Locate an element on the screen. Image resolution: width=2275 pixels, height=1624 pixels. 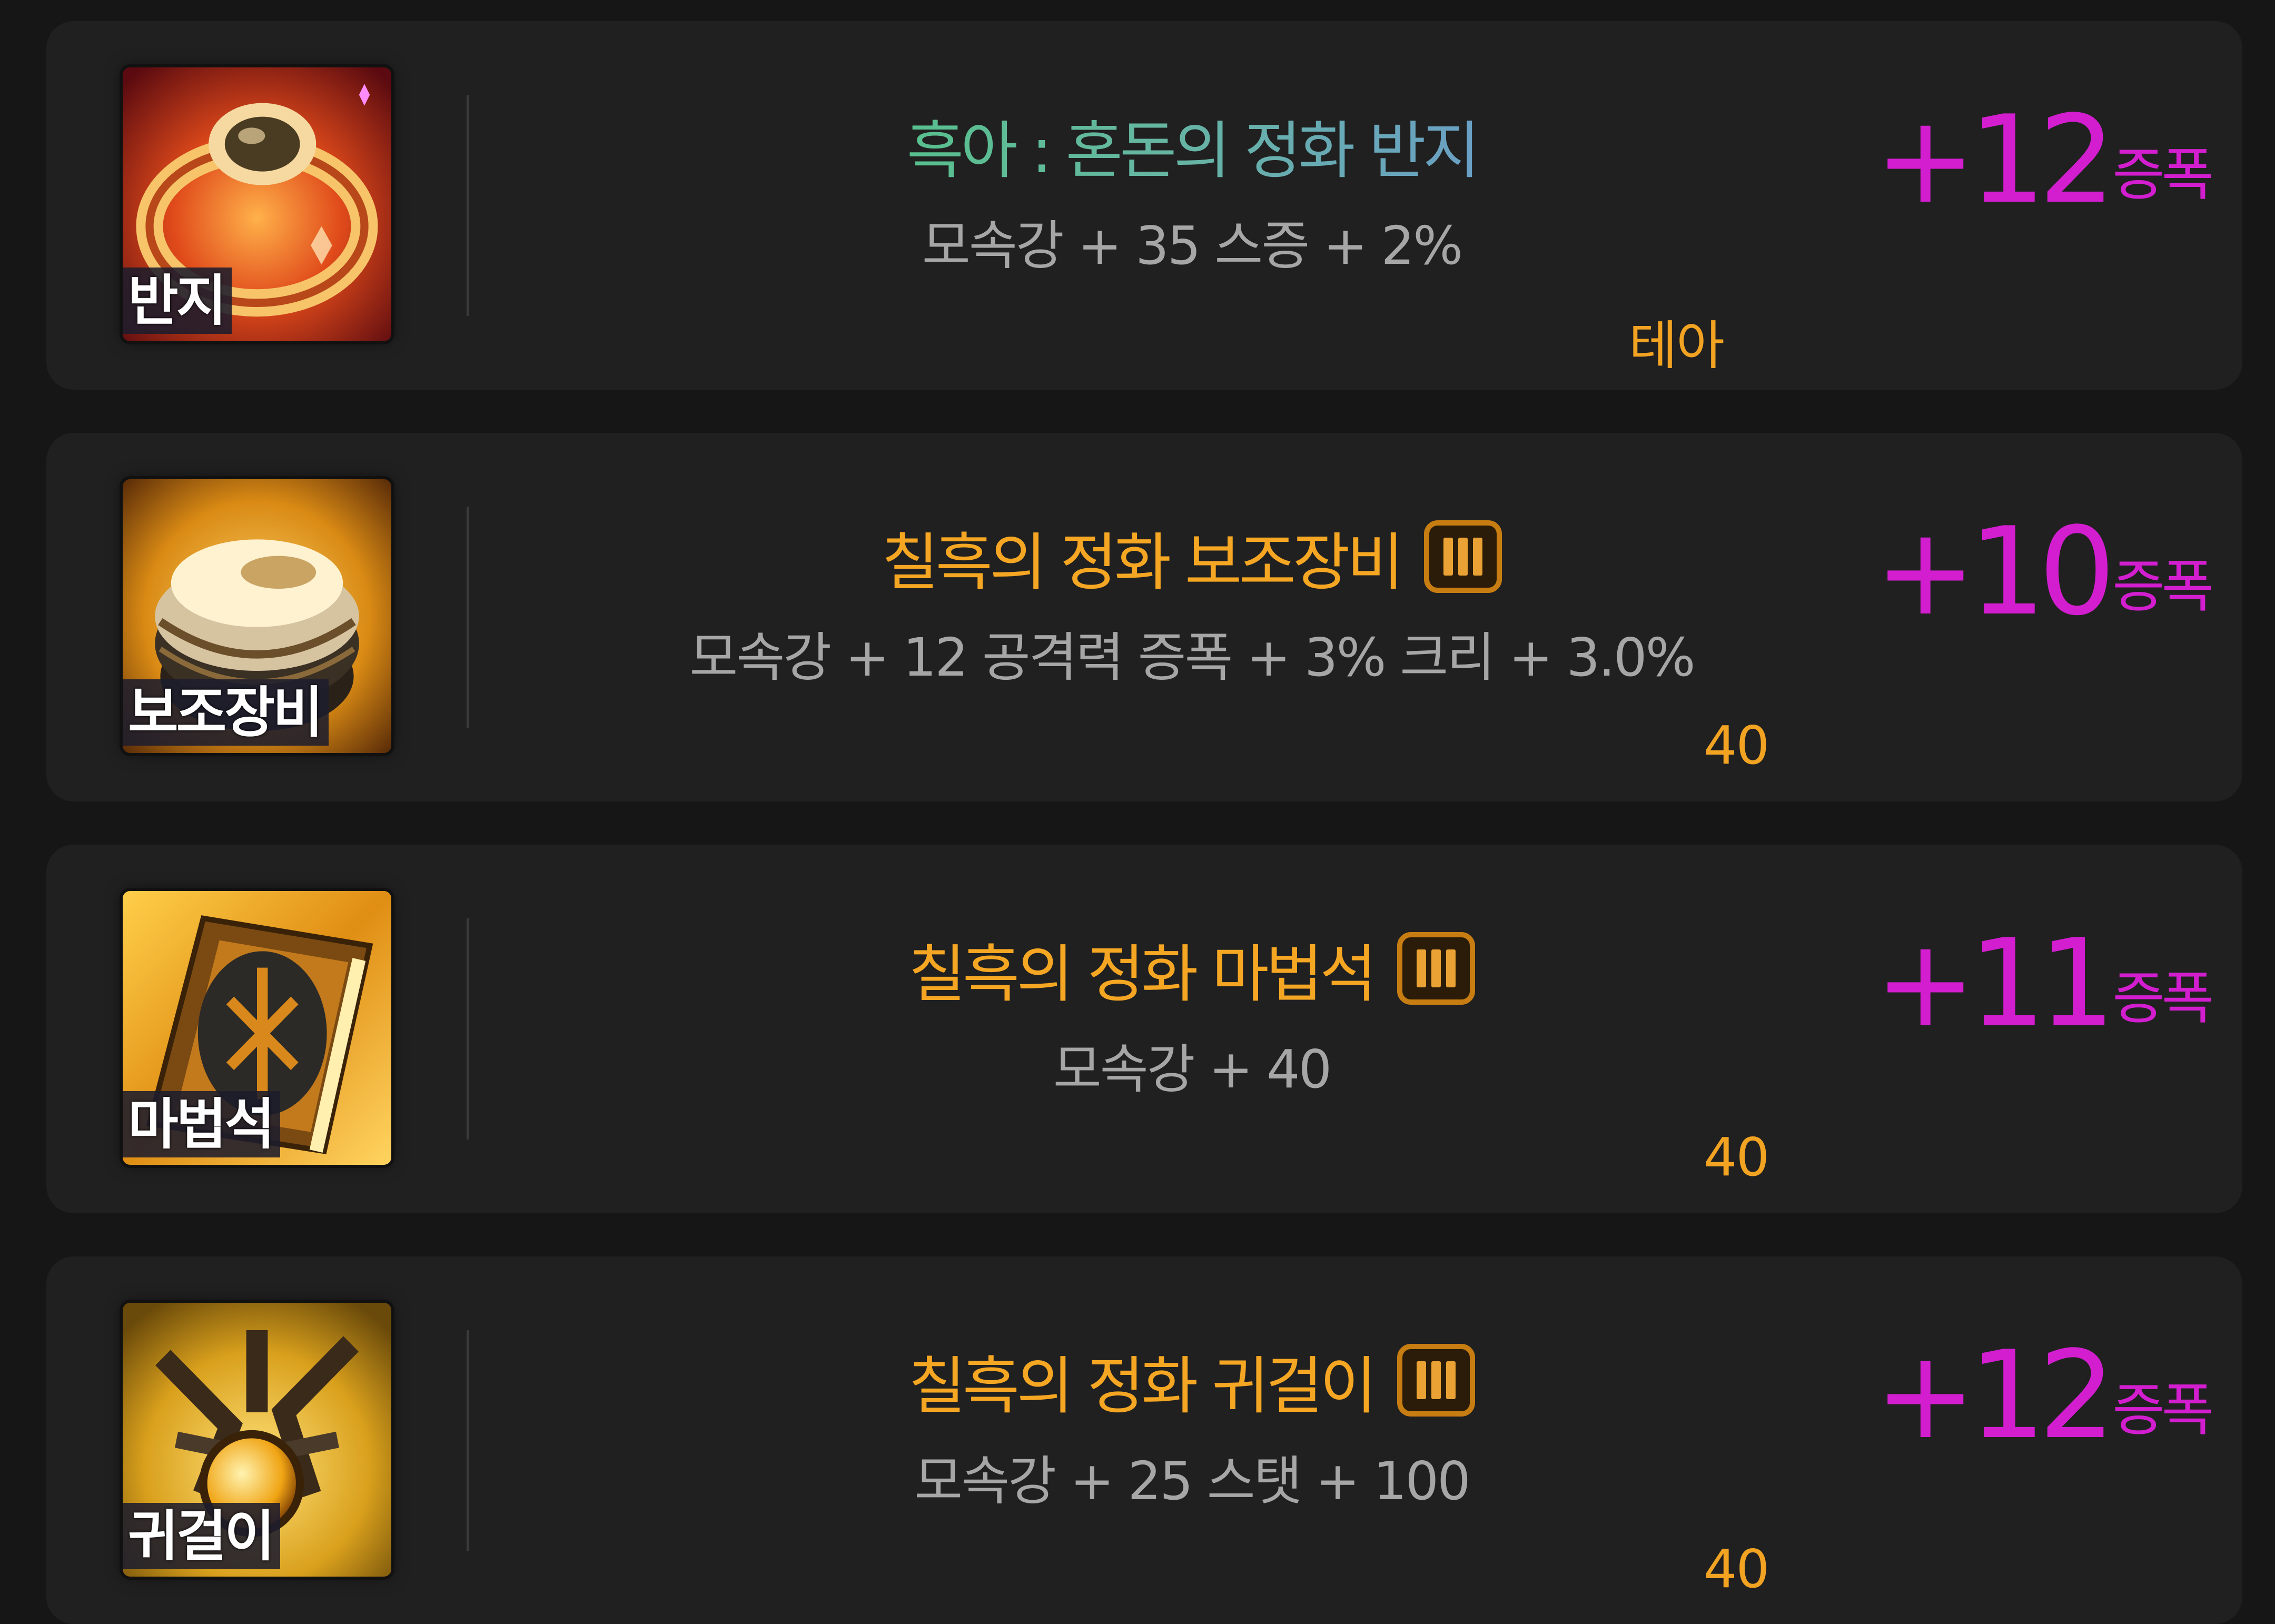
item-title: 칠흑의 정화 마법석 is located at coordinates (1142, 969).